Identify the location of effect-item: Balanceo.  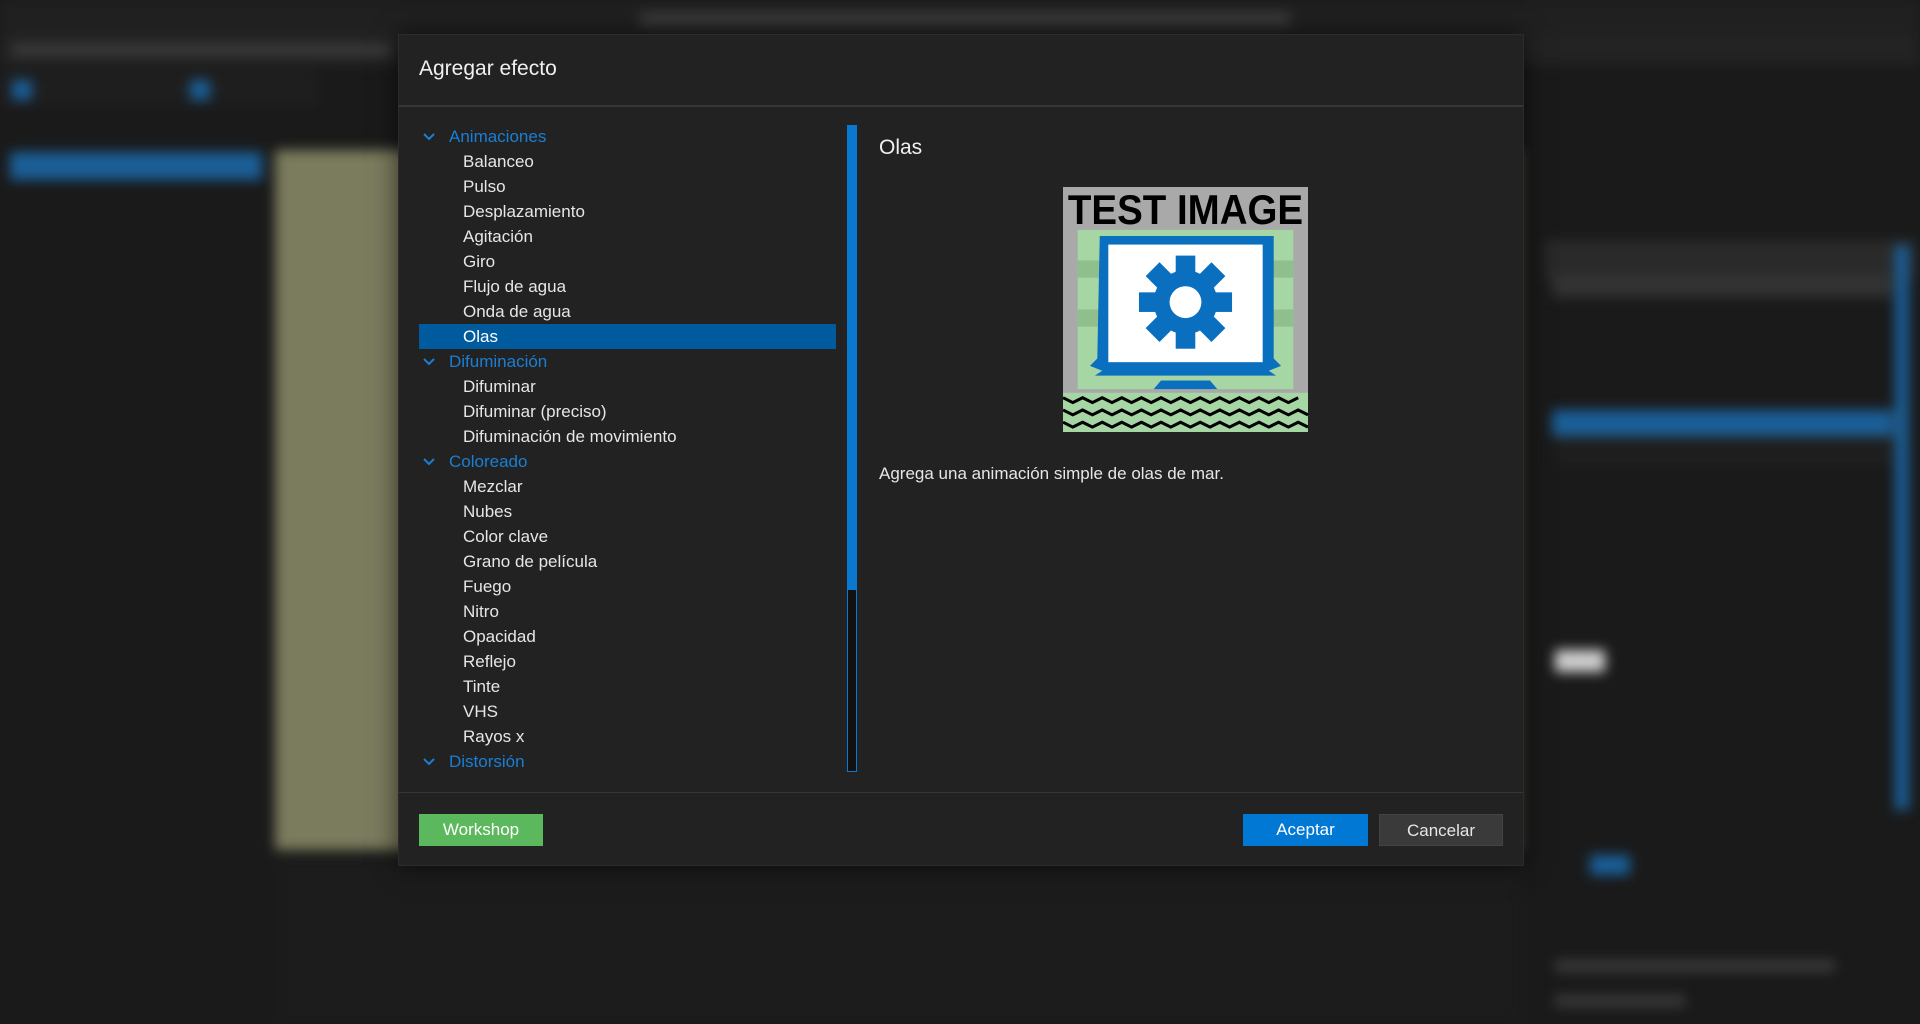
(627, 161).